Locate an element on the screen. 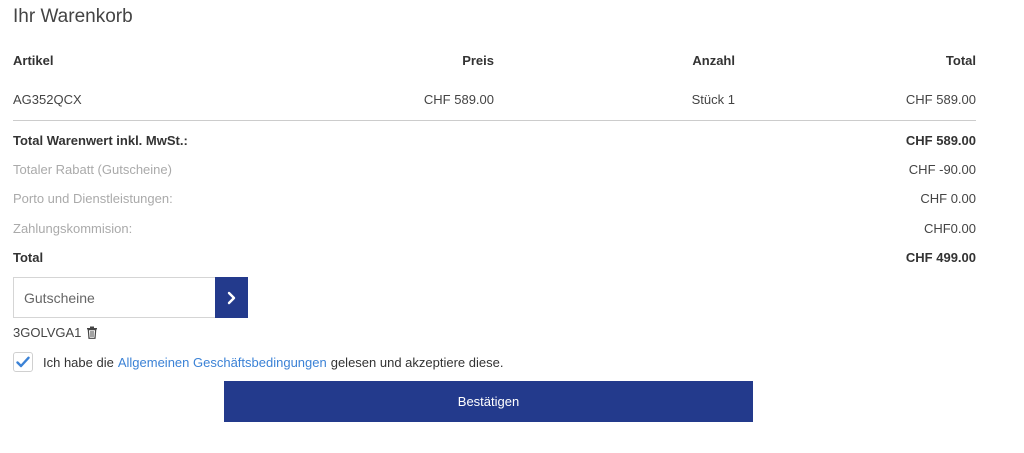 The height and width of the screenshot is (453, 1024). terms-suffix: gelesen und akzeptiere diese. is located at coordinates (417, 362).